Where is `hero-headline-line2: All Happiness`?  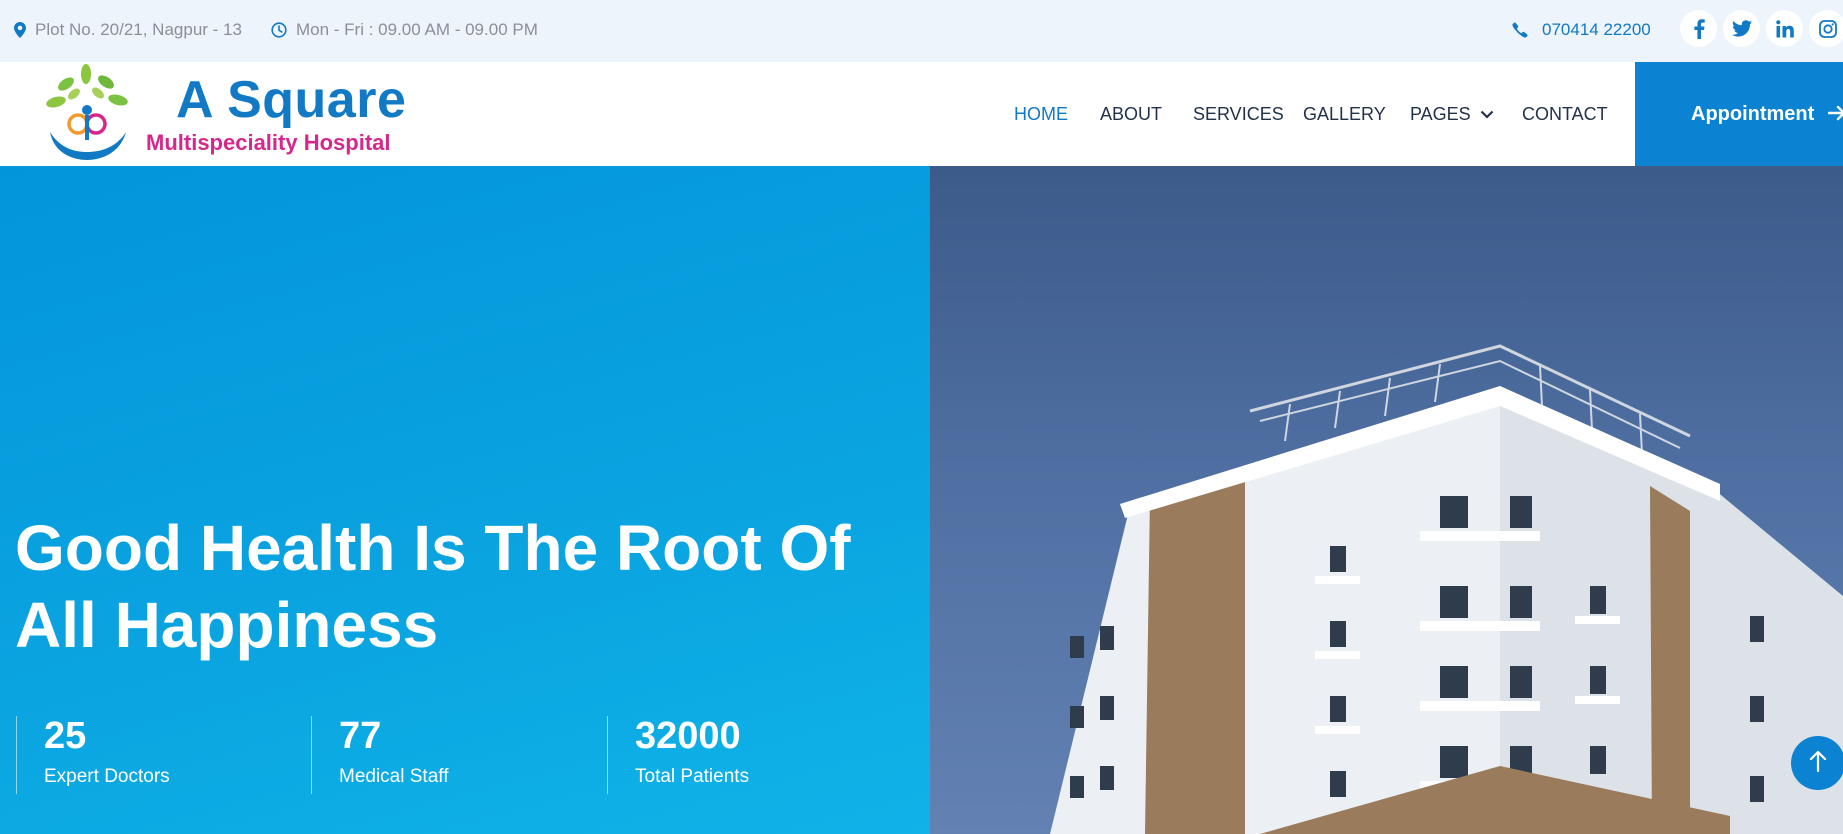
hero-headline-line2: All Happiness is located at coordinates (227, 625).